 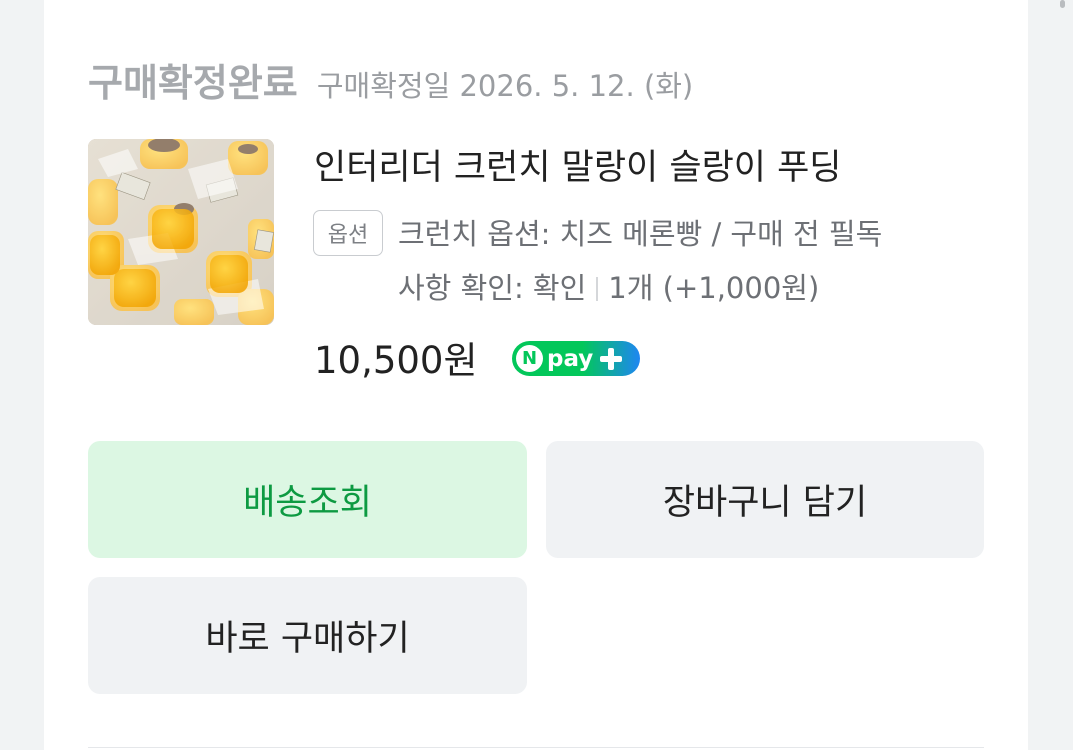 What do you see at coordinates (396, 360) in the screenshot?
I see `product-price: 10,500원` at bounding box center [396, 360].